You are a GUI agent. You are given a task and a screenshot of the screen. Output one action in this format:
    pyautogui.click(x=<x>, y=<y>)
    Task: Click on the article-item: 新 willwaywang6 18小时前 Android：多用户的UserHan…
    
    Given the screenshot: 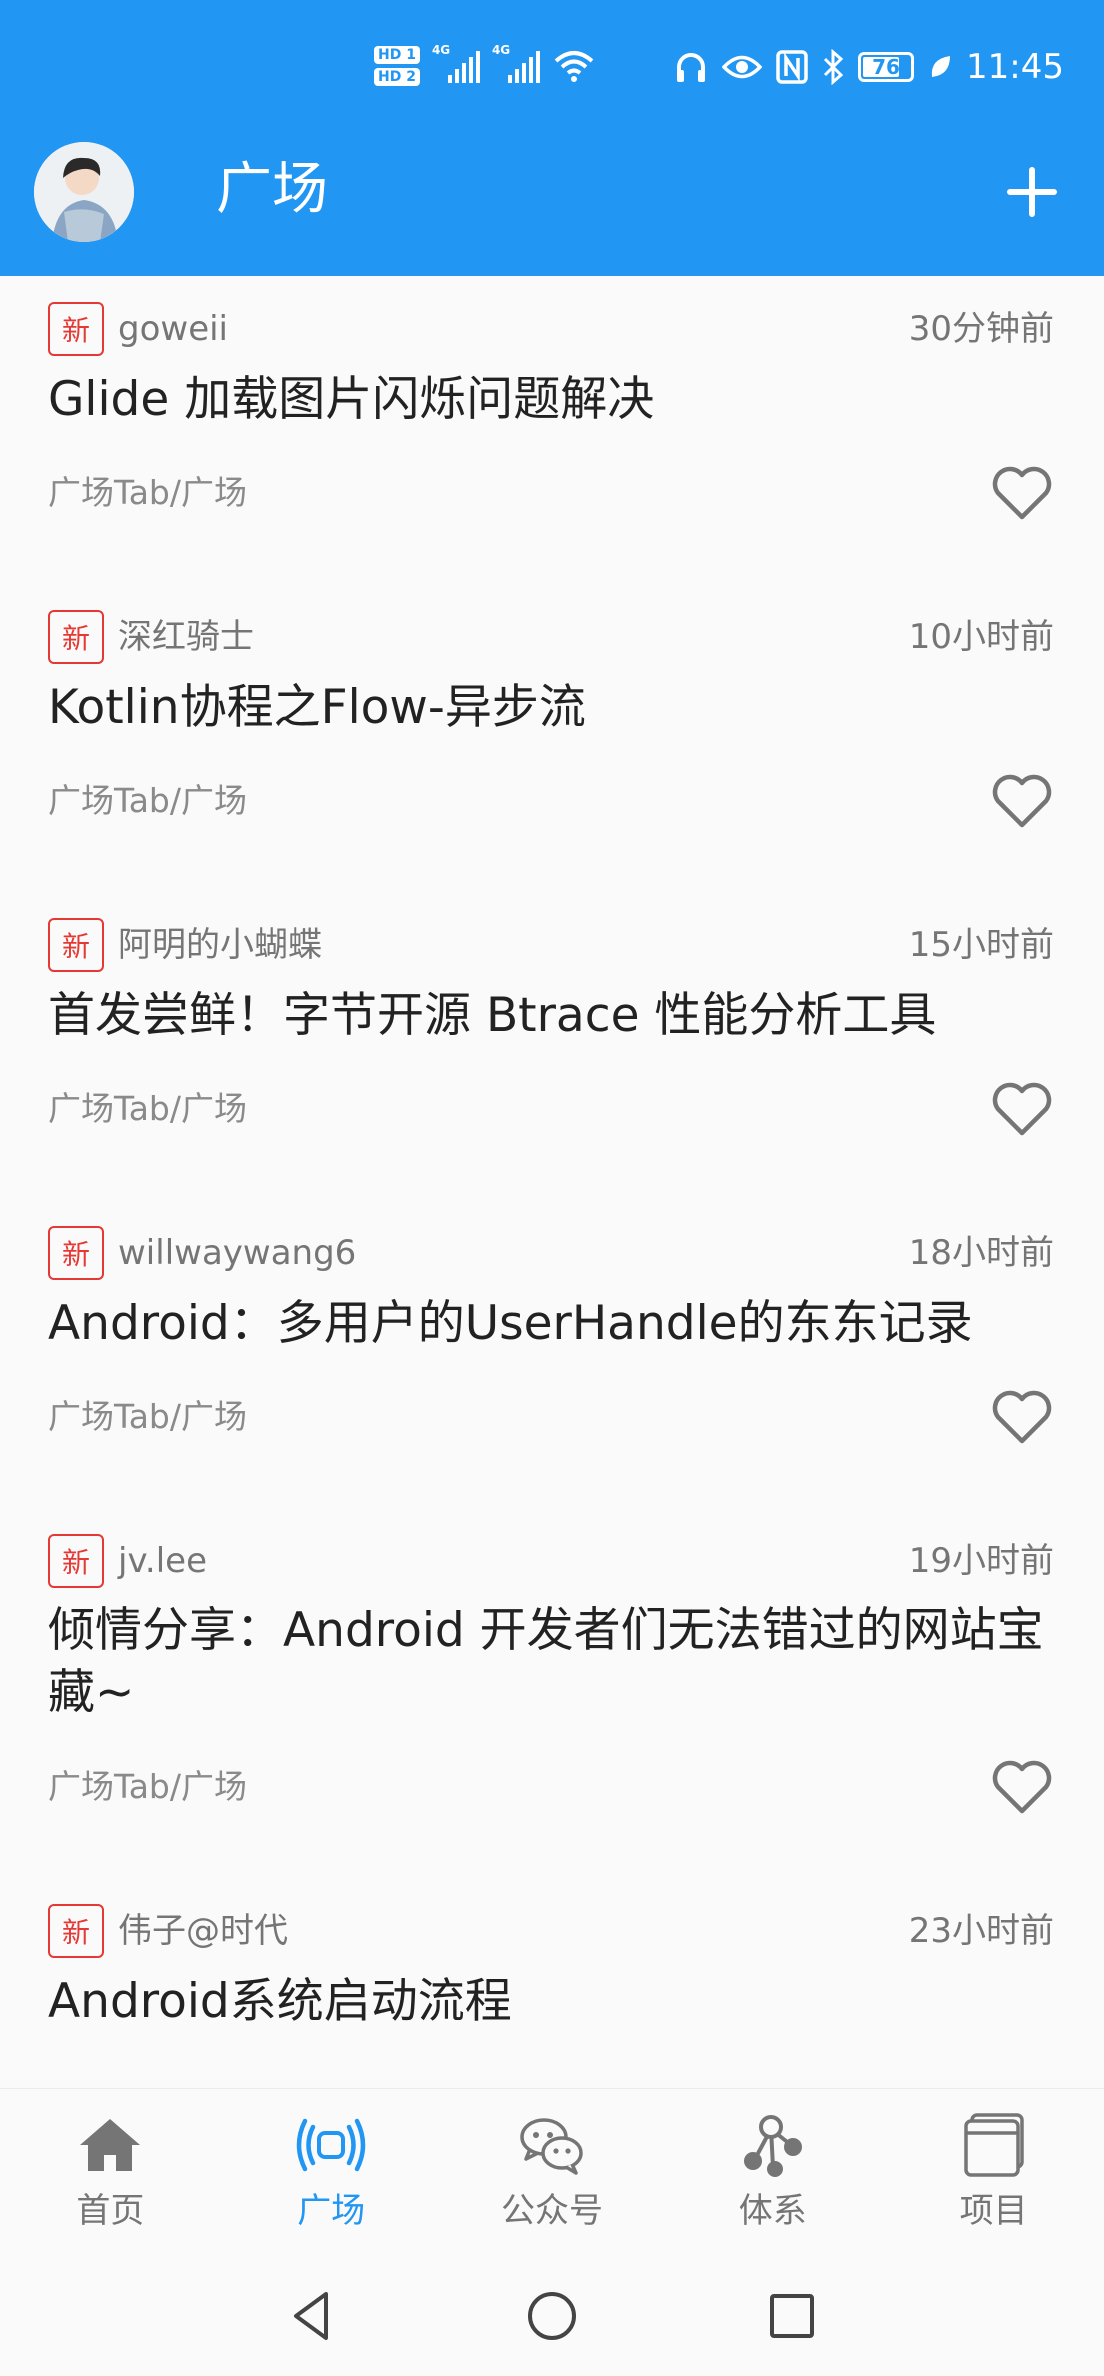 What is the action you would take?
    pyautogui.click(x=552, y=1367)
    